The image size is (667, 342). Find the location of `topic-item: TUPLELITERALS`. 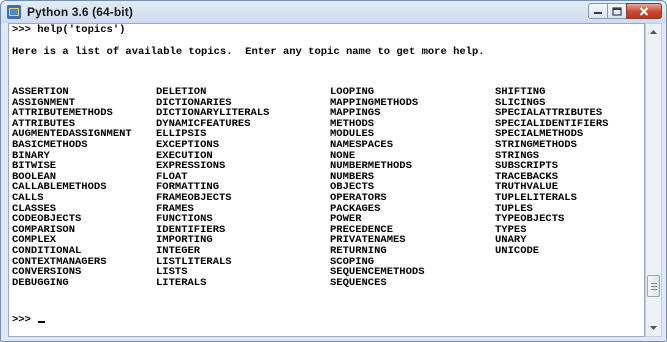

topic-item: TUPLELITERALS is located at coordinates (536, 197).